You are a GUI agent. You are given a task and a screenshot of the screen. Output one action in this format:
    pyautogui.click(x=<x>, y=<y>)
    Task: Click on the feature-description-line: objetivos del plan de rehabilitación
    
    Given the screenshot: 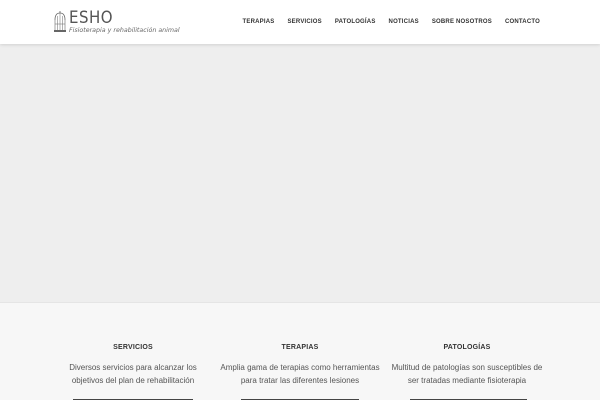 What is the action you would take?
    pyautogui.click(x=133, y=380)
    